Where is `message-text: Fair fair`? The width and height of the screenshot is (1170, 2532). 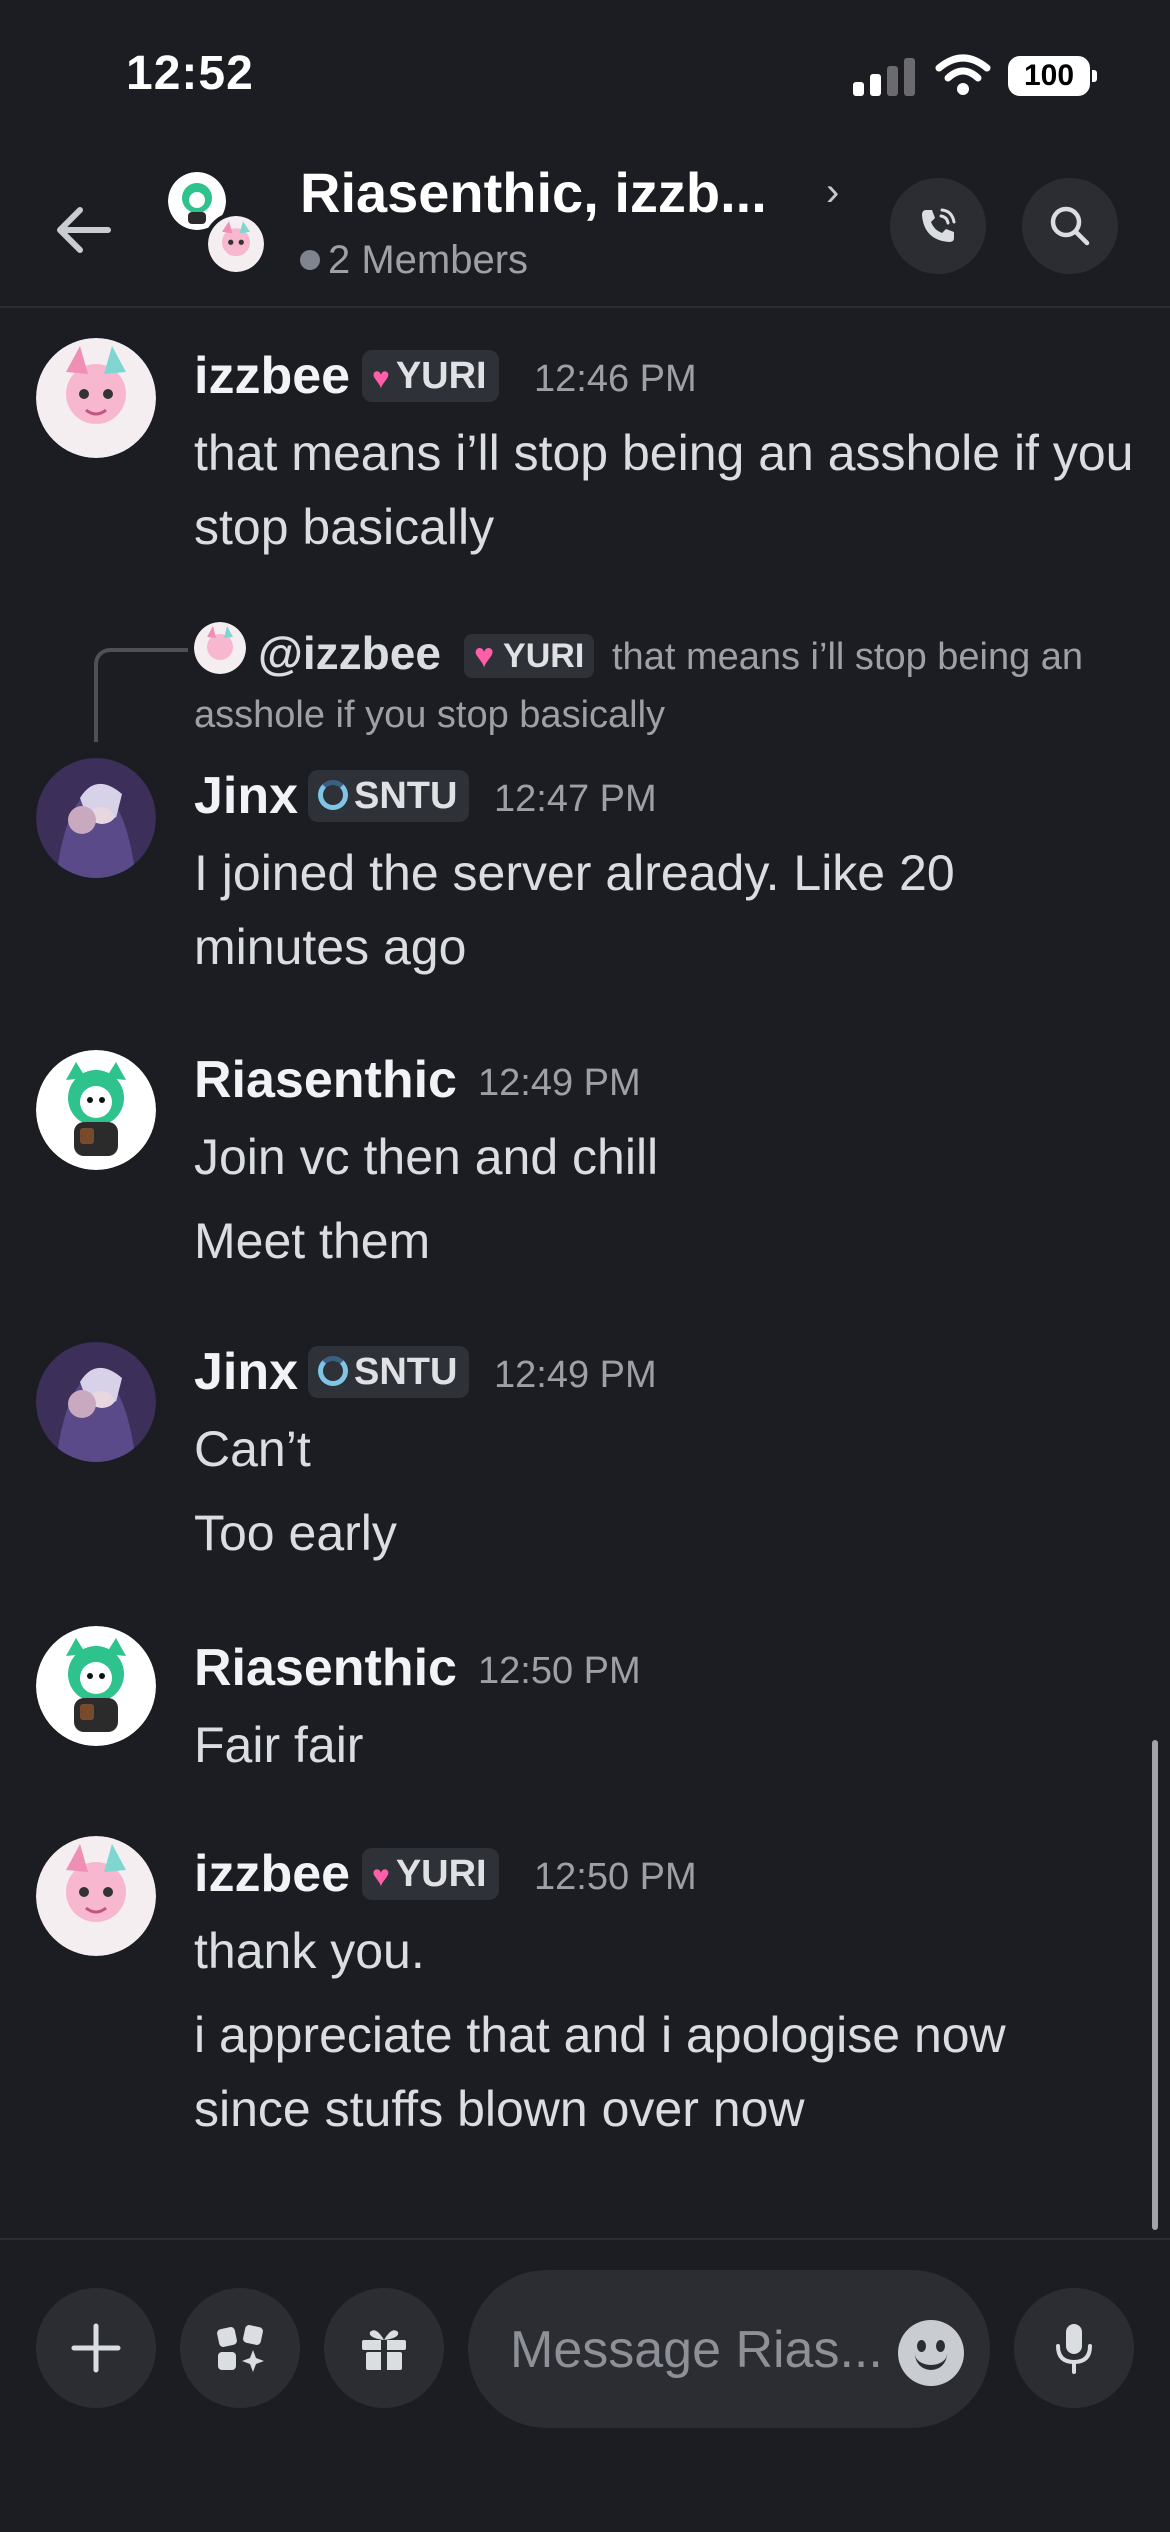
message-text: Fair fair is located at coordinates (279, 1745).